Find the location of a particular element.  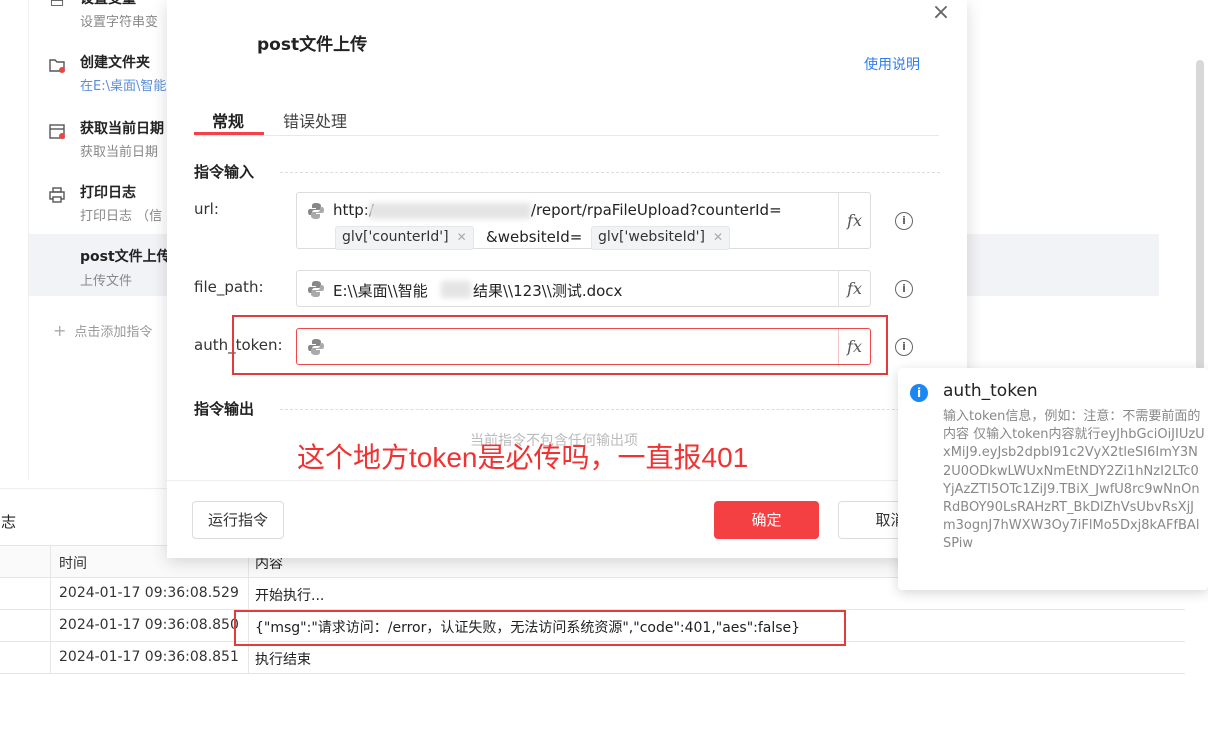

footer-divider is located at coordinates (567, 480).